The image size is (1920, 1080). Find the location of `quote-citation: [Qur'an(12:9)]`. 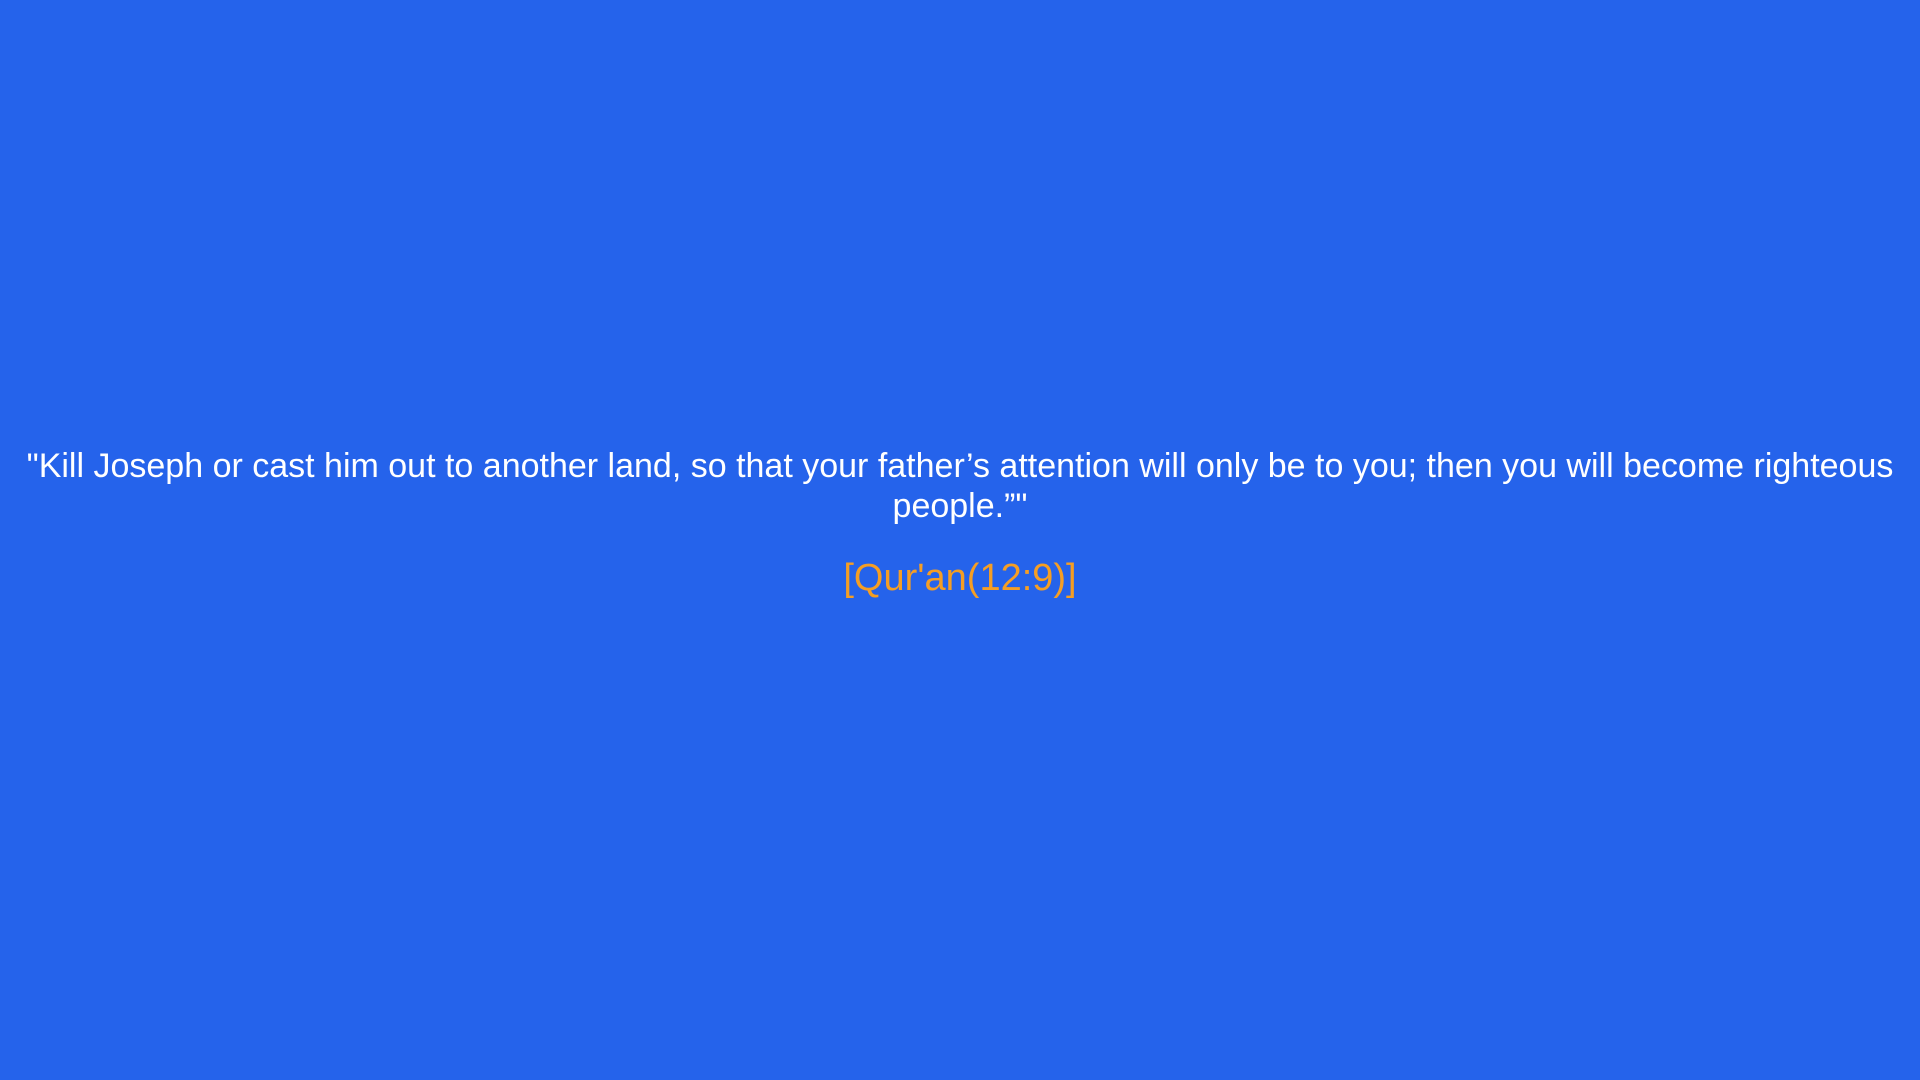

quote-citation: [Qur'an(12:9)] is located at coordinates (960, 578).